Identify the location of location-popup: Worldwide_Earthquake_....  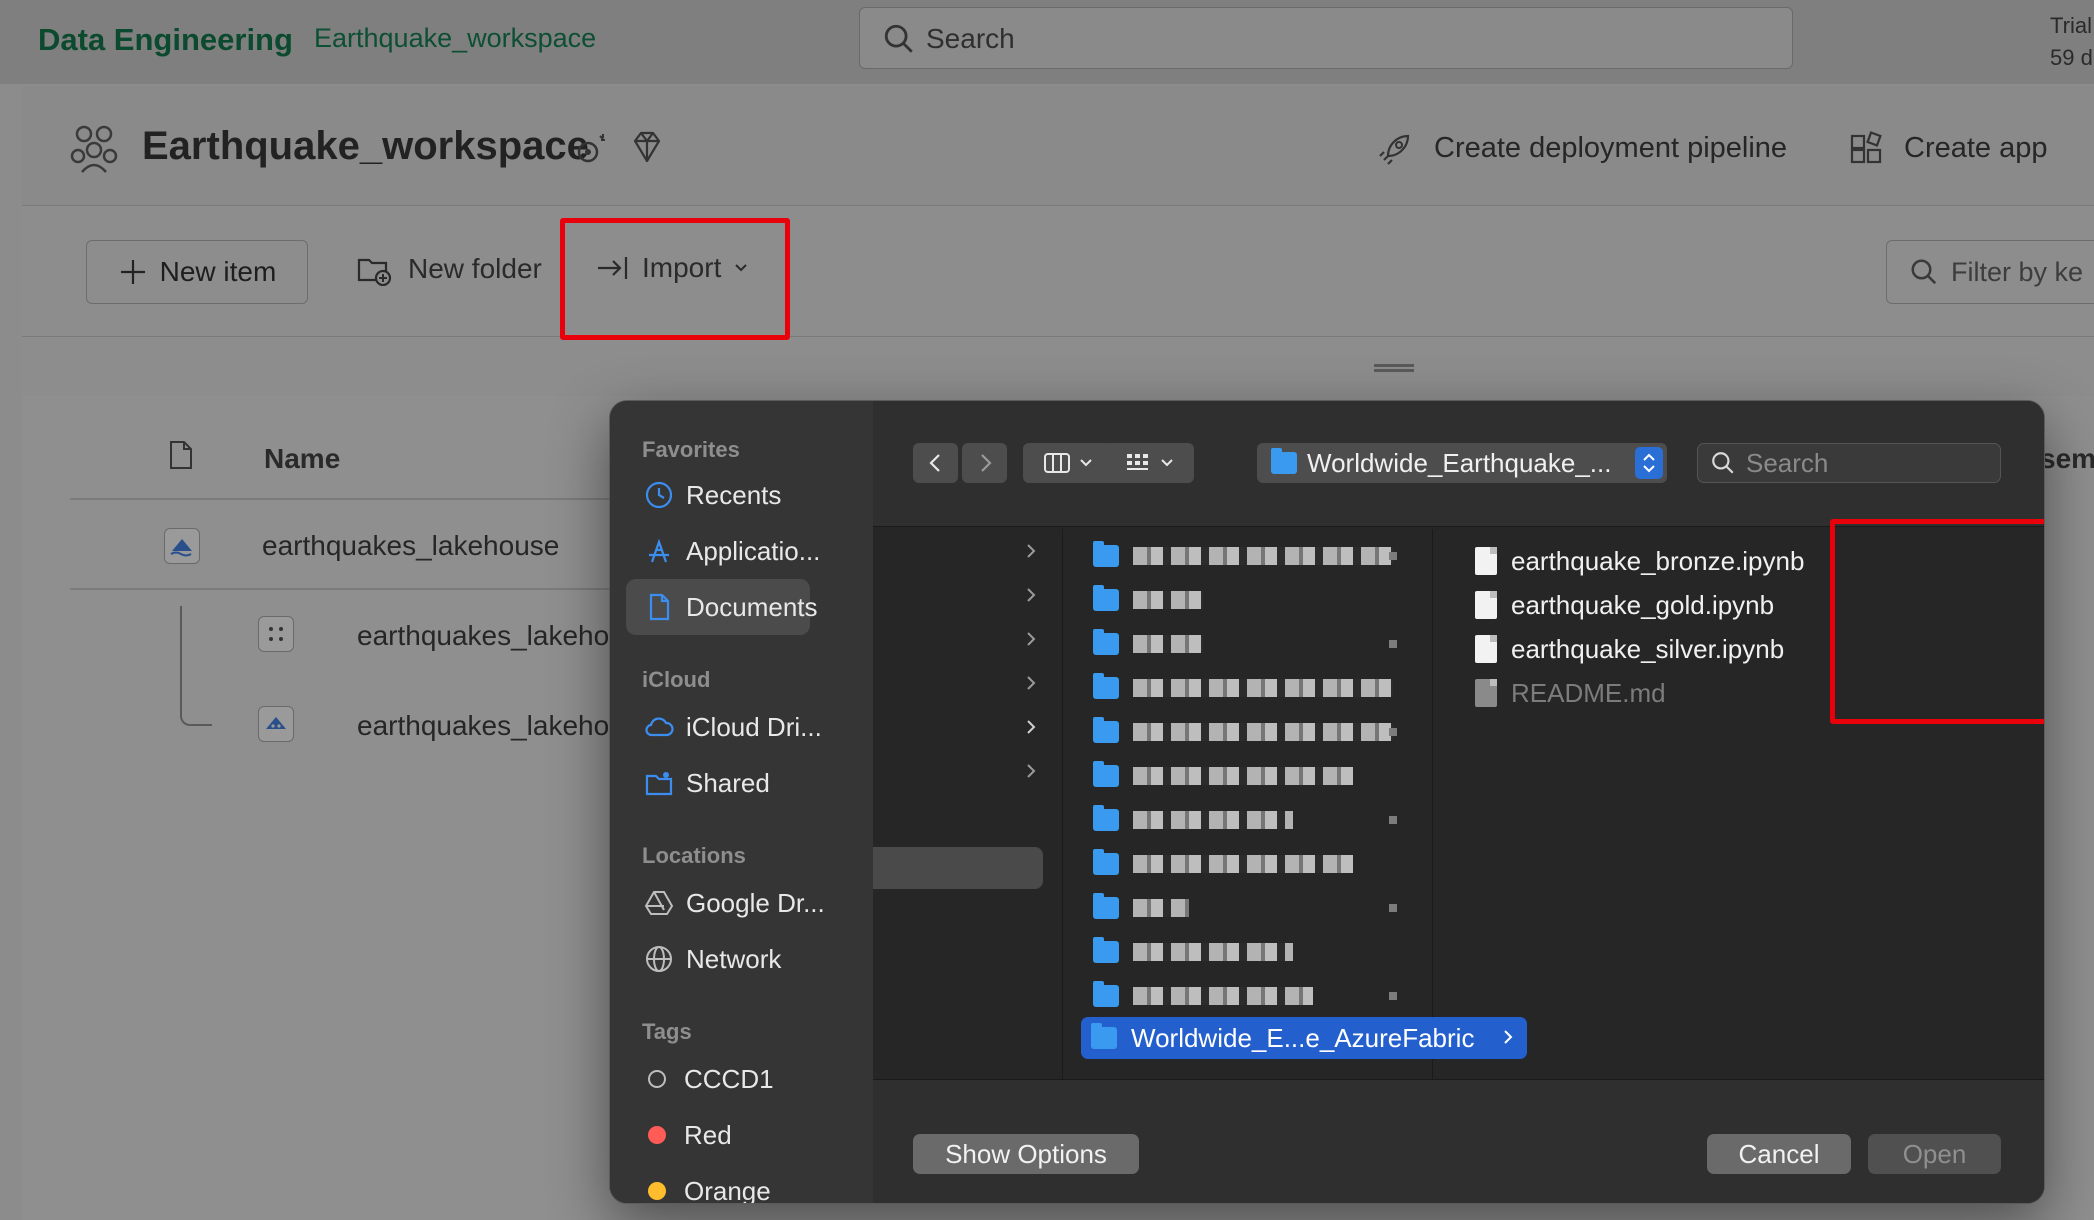
(1462, 463).